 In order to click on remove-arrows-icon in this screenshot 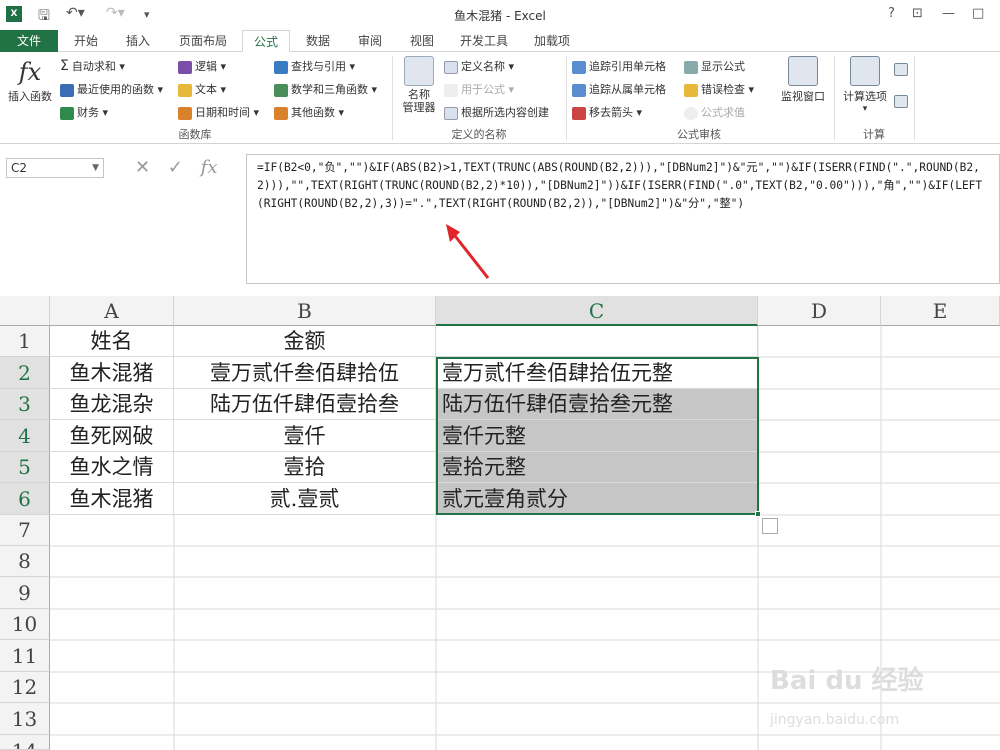, I will do `click(579, 113)`.